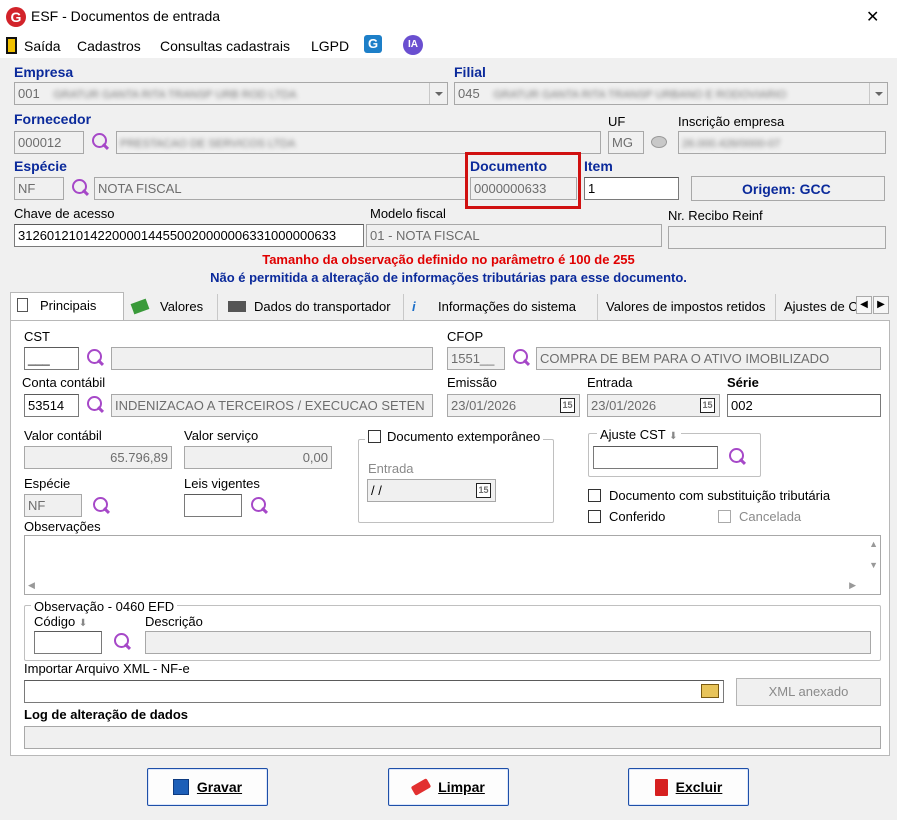 This screenshot has height=820, width=897. I want to click on tab-valores: Valores, so click(172, 307).